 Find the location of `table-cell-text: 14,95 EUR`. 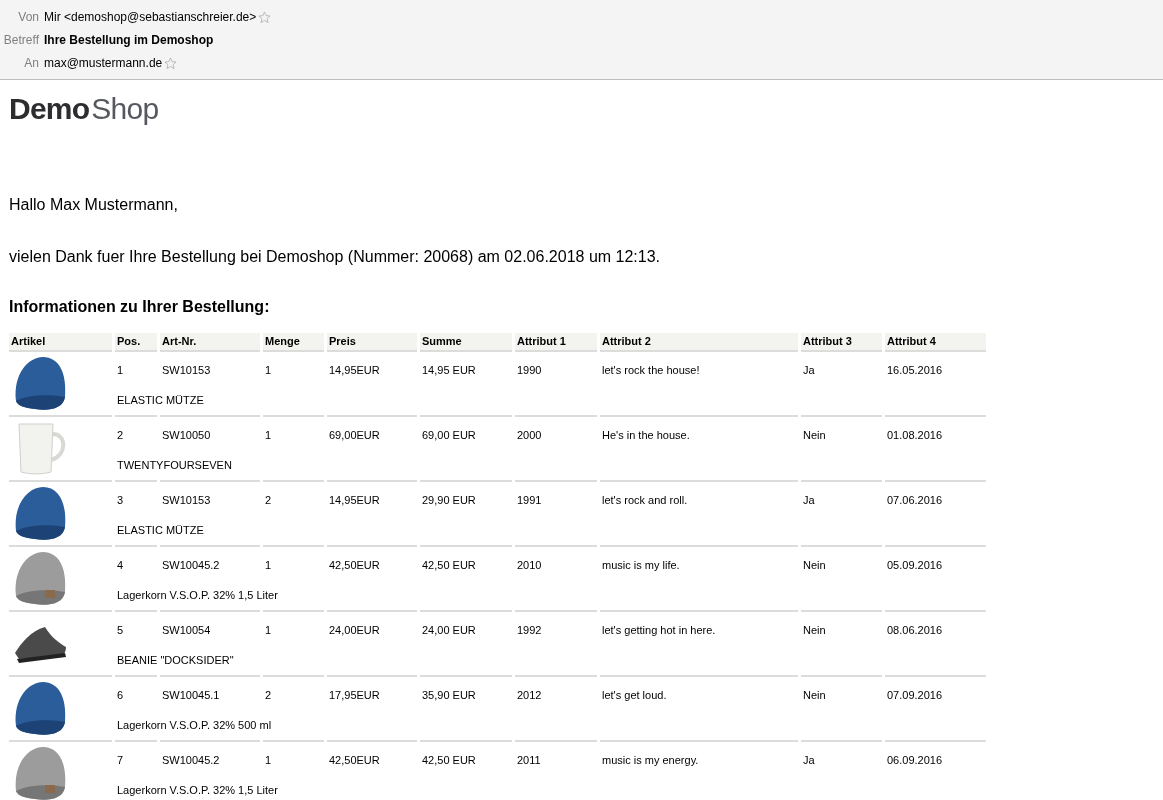

table-cell-text: 14,95 EUR is located at coordinates (449, 370).